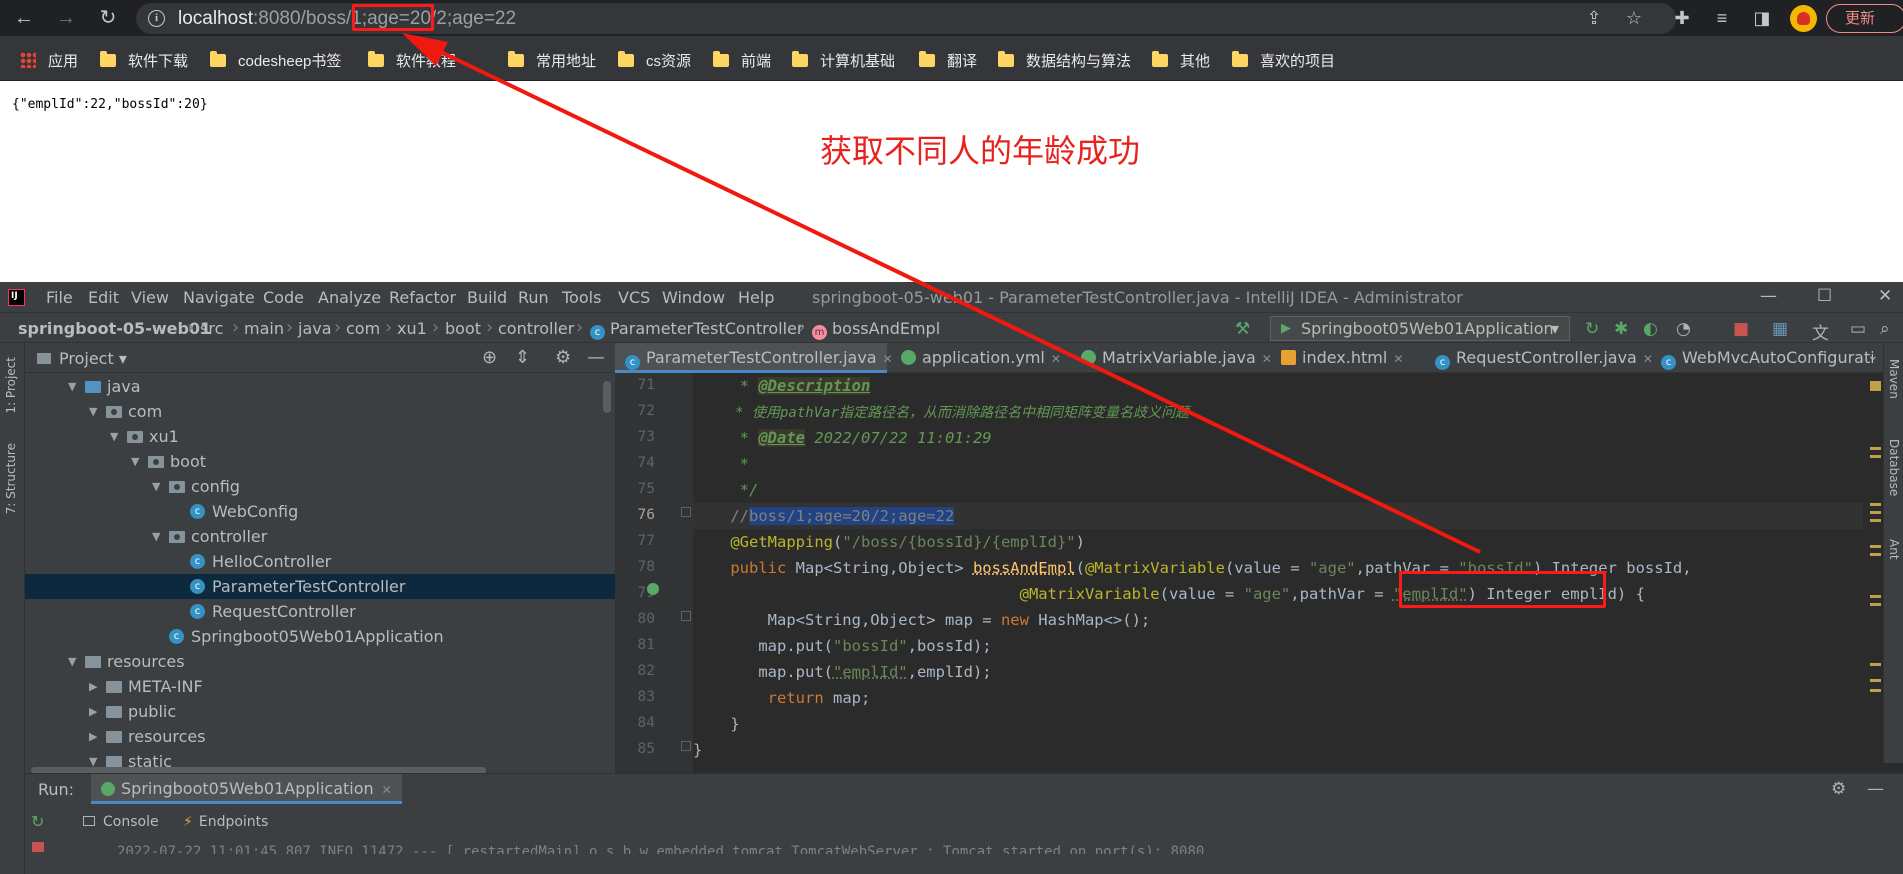 The width and height of the screenshot is (1903, 874). I want to click on translate-icon: 文, so click(1820, 331).